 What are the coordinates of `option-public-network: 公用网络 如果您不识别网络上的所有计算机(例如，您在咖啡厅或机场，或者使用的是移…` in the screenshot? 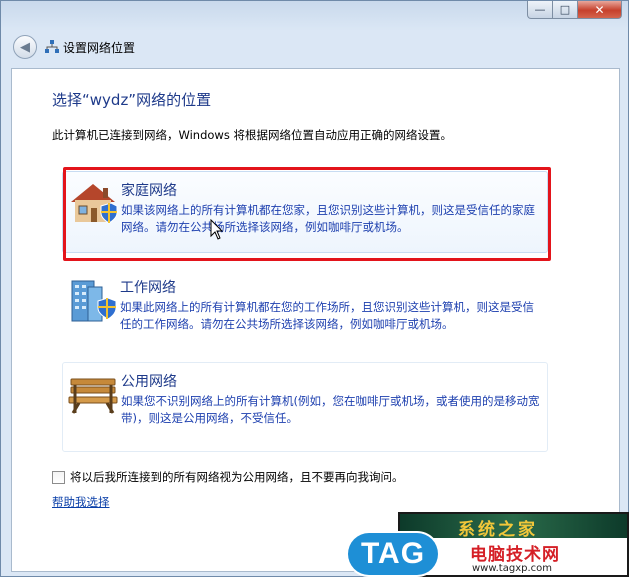 It's located at (305, 407).